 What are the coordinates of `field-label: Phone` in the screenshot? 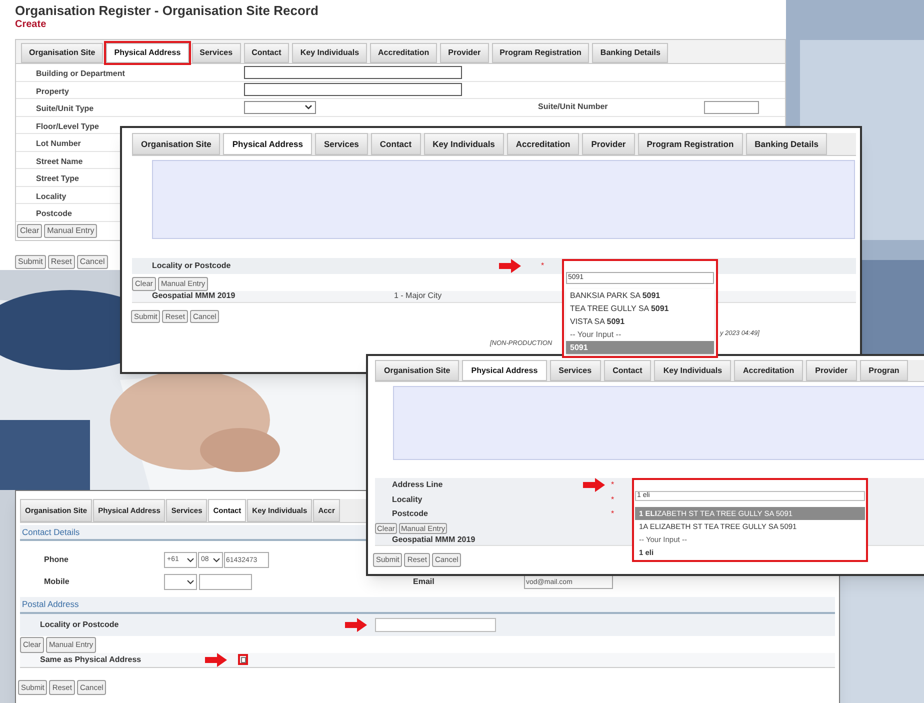 It's located at (57, 560).